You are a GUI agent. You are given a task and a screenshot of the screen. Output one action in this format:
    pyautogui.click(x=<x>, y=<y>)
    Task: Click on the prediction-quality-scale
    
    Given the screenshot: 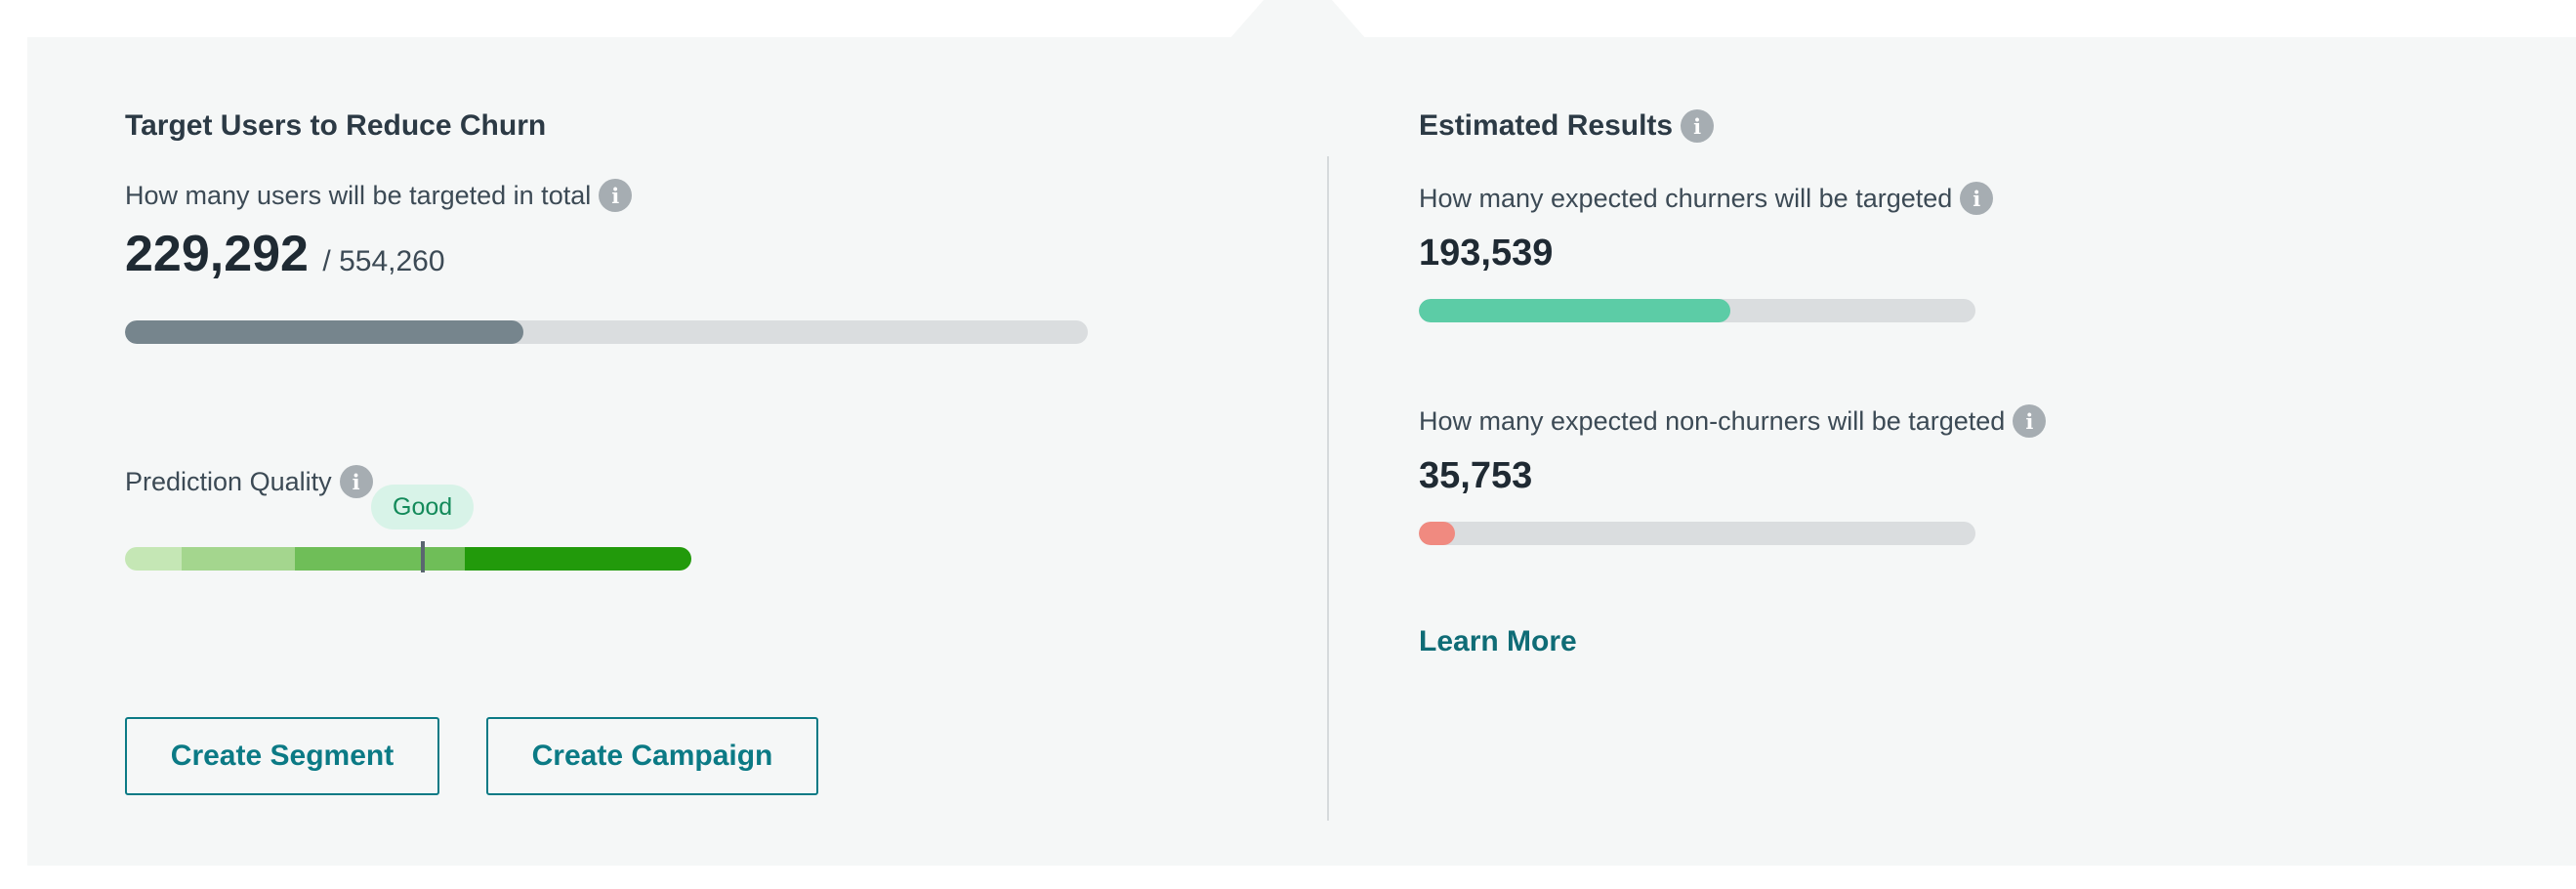 What is the action you would take?
    pyautogui.click(x=408, y=559)
    